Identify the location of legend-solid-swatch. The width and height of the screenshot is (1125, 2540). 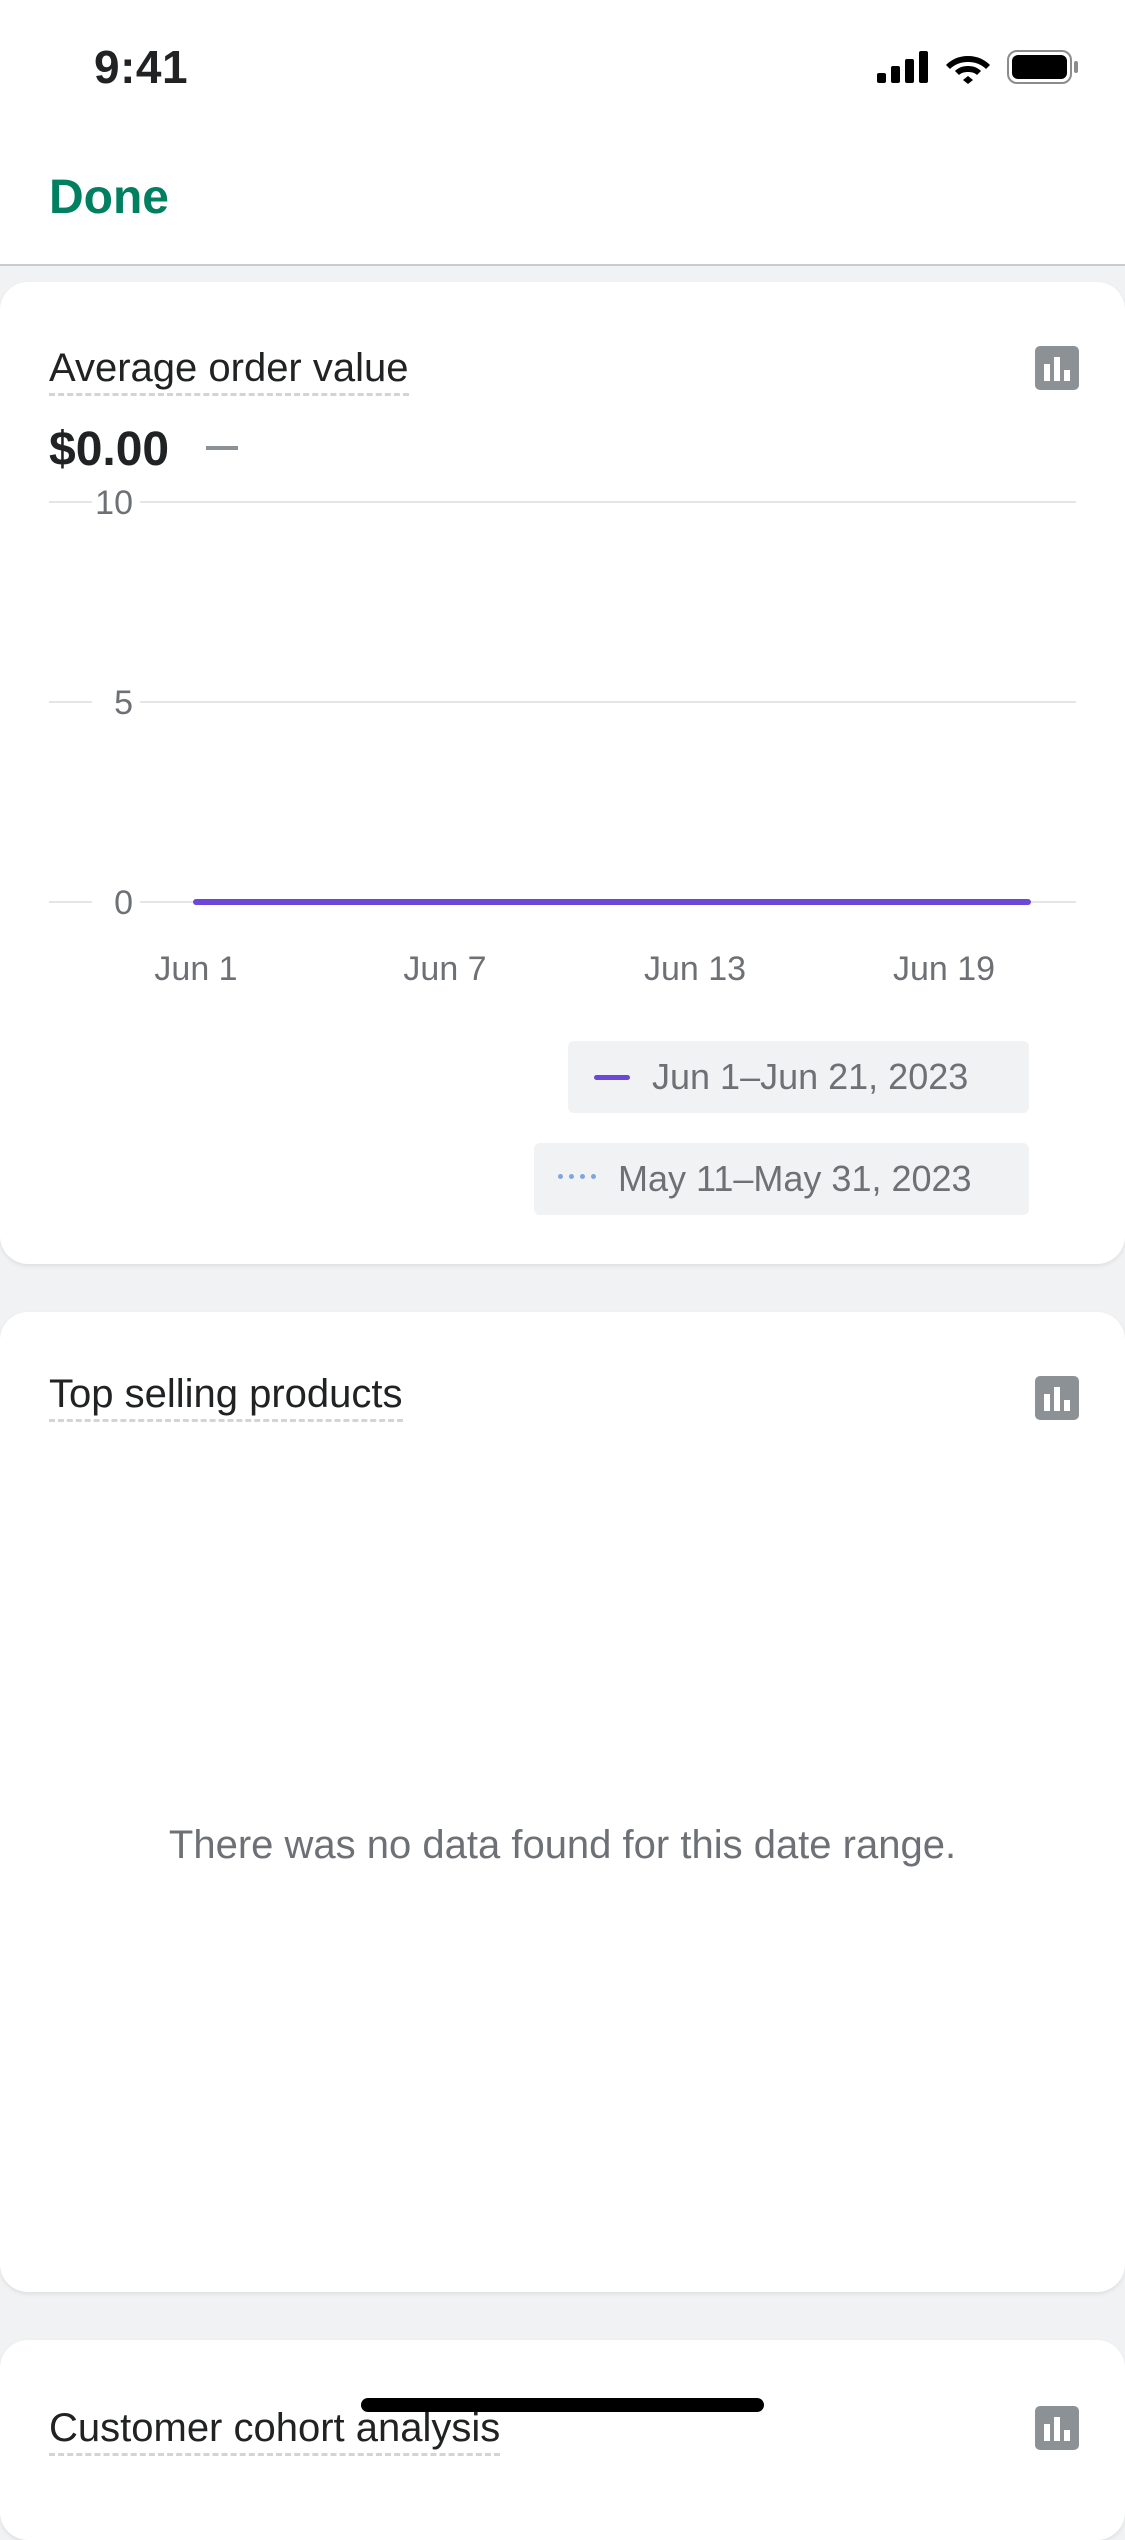
(612, 1077).